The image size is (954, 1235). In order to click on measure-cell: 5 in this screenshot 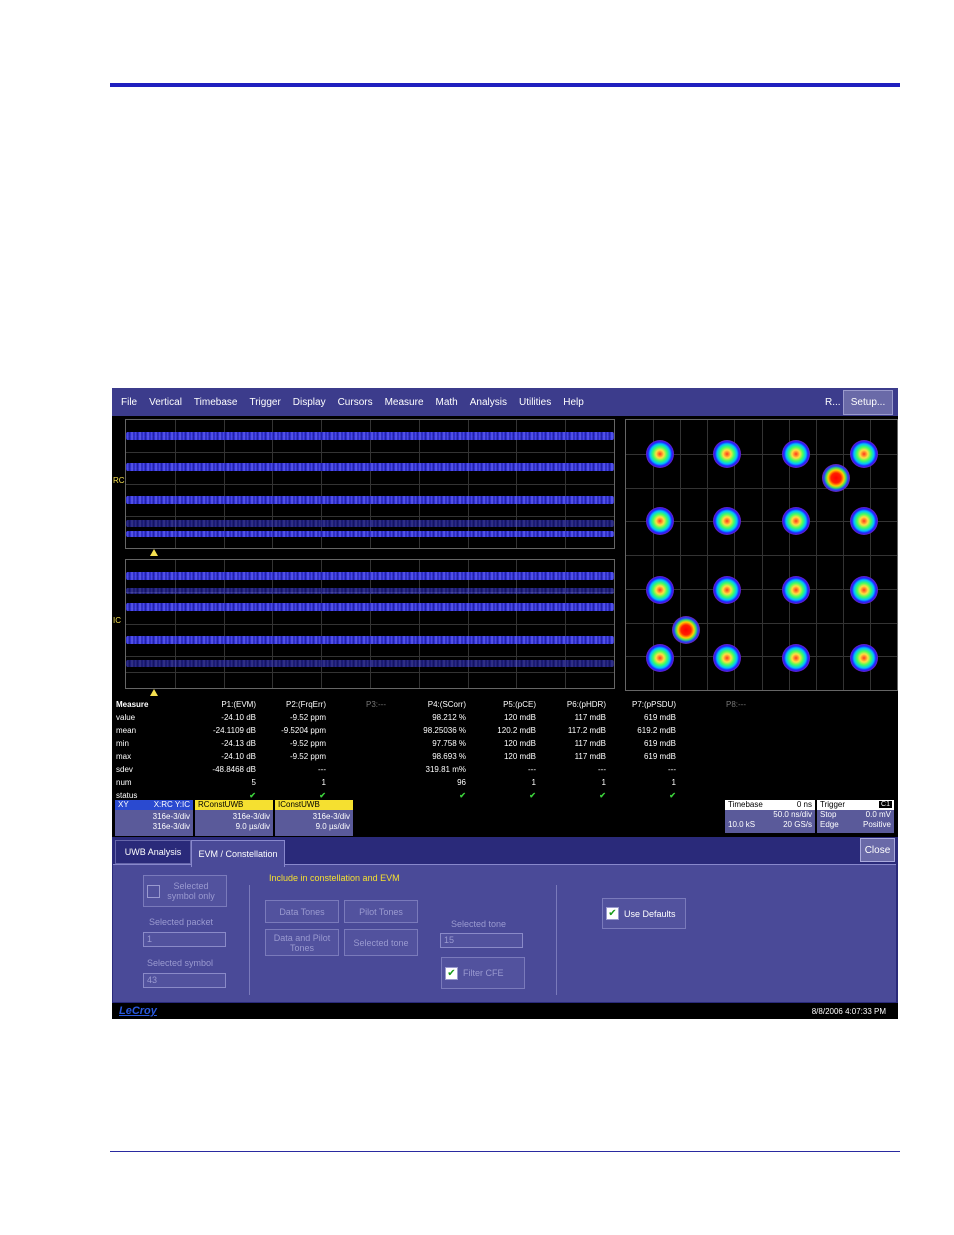, I will do `click(253, 782)`.